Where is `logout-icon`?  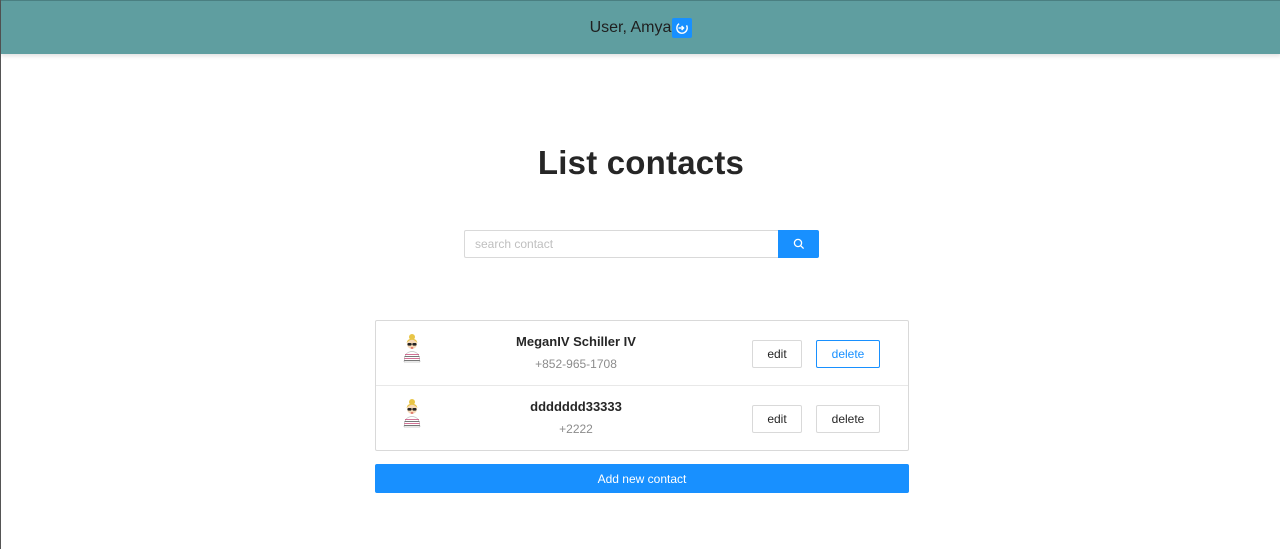 logout-icon is located at coordinates (682, 27).